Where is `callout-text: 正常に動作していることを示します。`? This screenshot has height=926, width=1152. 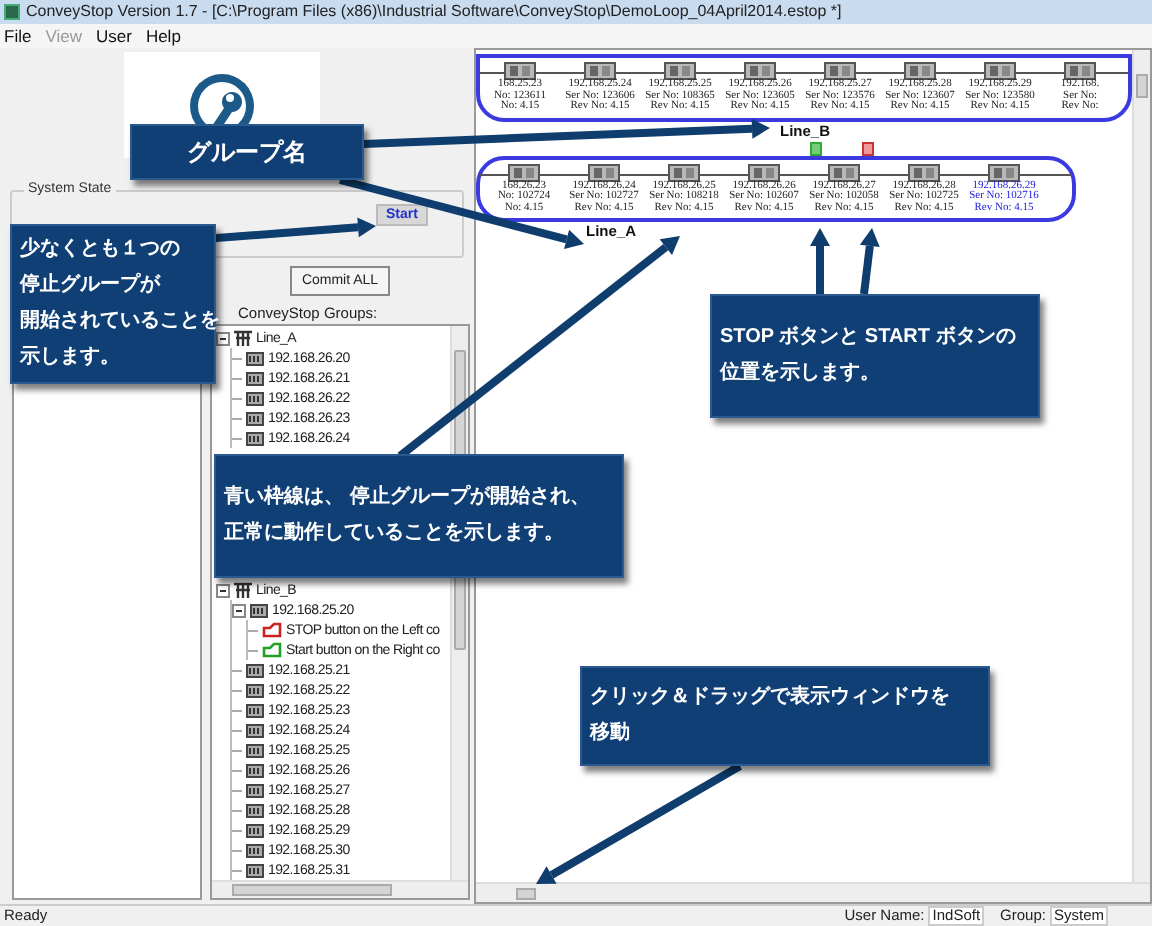
callout-text: 正常に動作していることを示します。 is located at coordinates (394, 533).